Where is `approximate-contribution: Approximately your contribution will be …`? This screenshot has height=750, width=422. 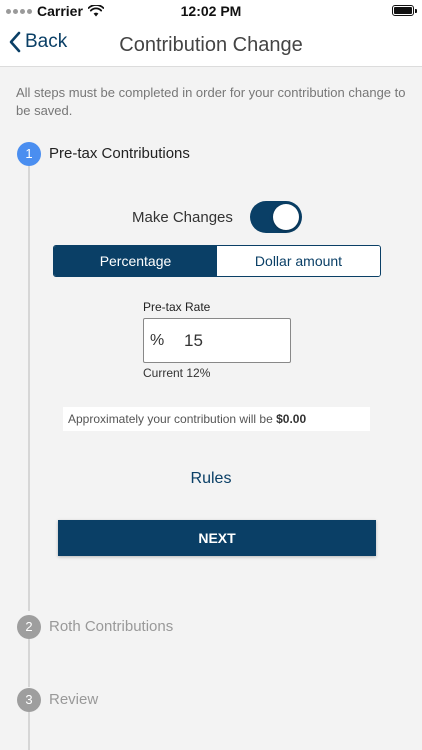 approximate-contribution: Approximately your contribution will be … is located at coordinates (216, 419).